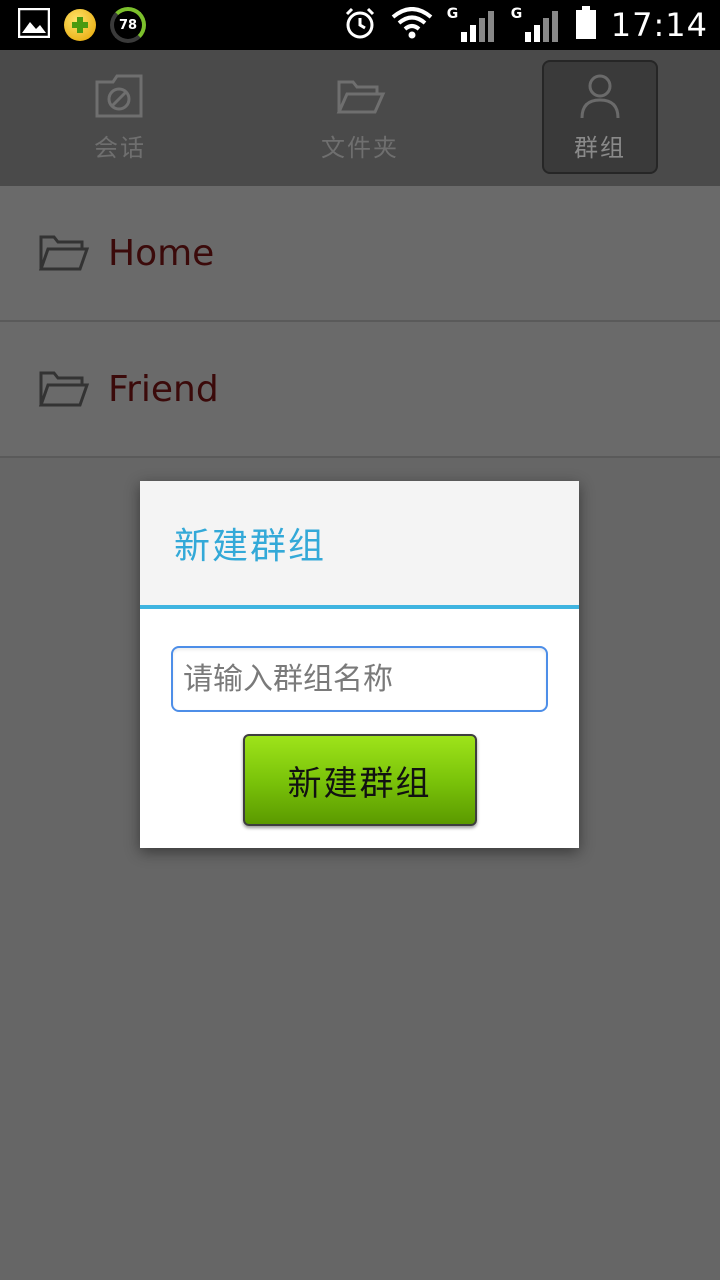  I want to click on tab-groups: 群组, so click(600, 117).